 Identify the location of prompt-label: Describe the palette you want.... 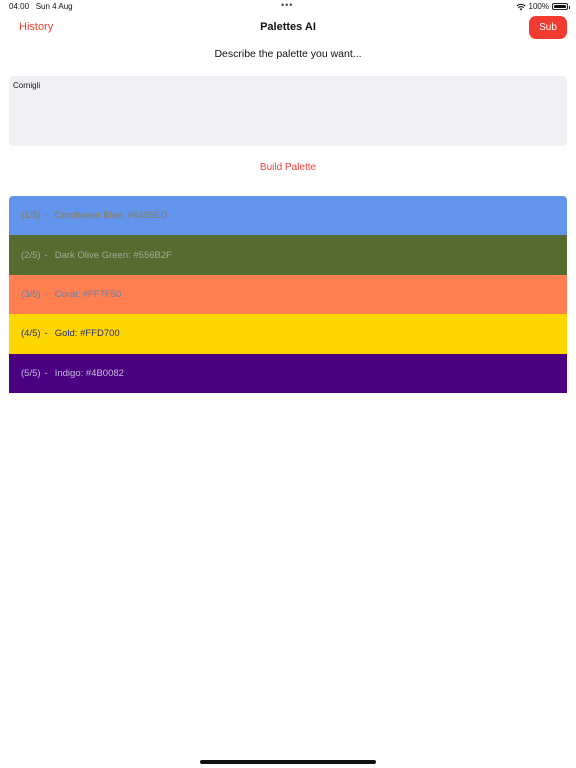
(288, 54).